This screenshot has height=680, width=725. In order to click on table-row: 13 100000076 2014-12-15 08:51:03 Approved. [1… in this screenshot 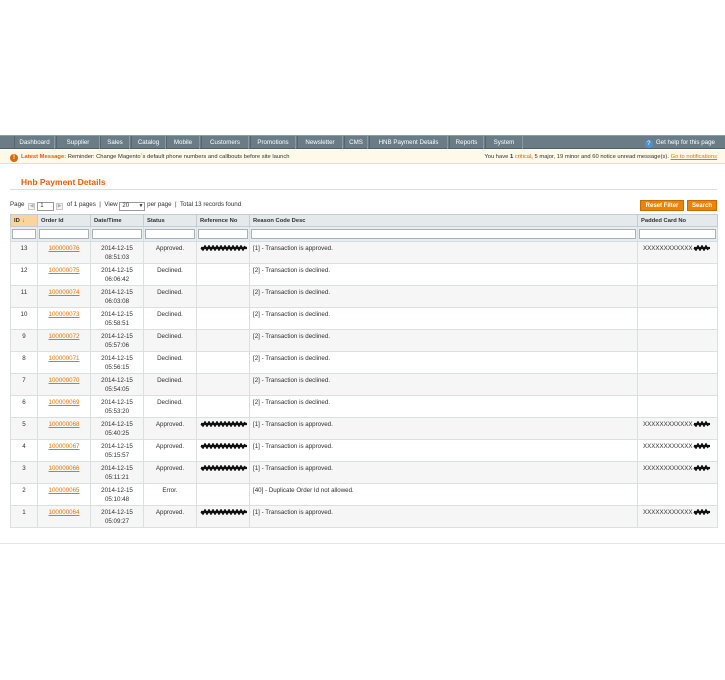, I will do `click(364, 252)`.